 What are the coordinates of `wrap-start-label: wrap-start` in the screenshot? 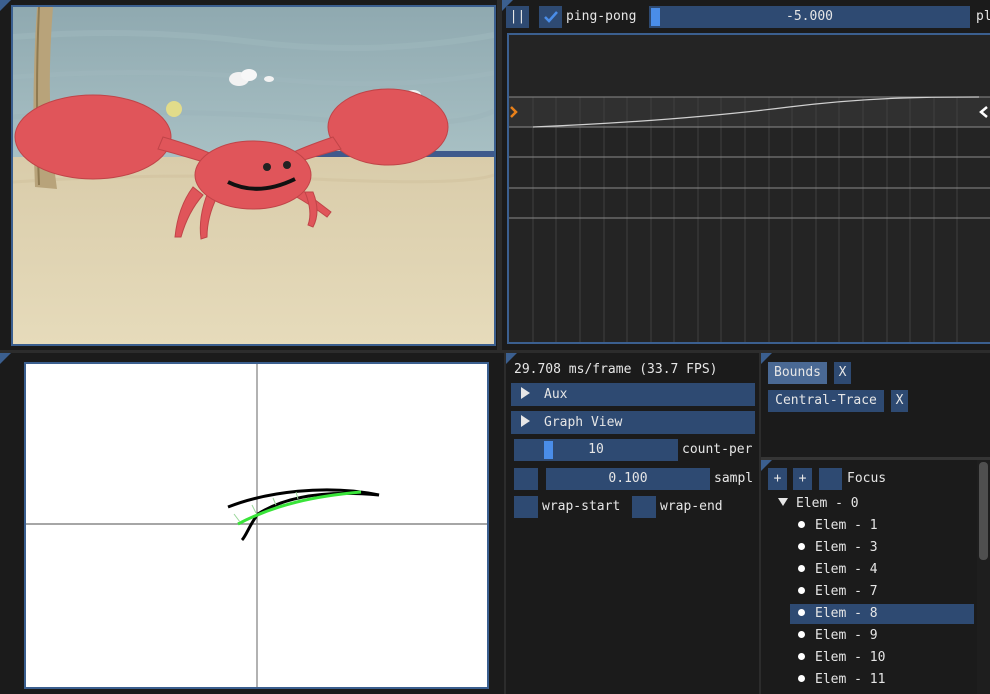 It's located at (581, 506).